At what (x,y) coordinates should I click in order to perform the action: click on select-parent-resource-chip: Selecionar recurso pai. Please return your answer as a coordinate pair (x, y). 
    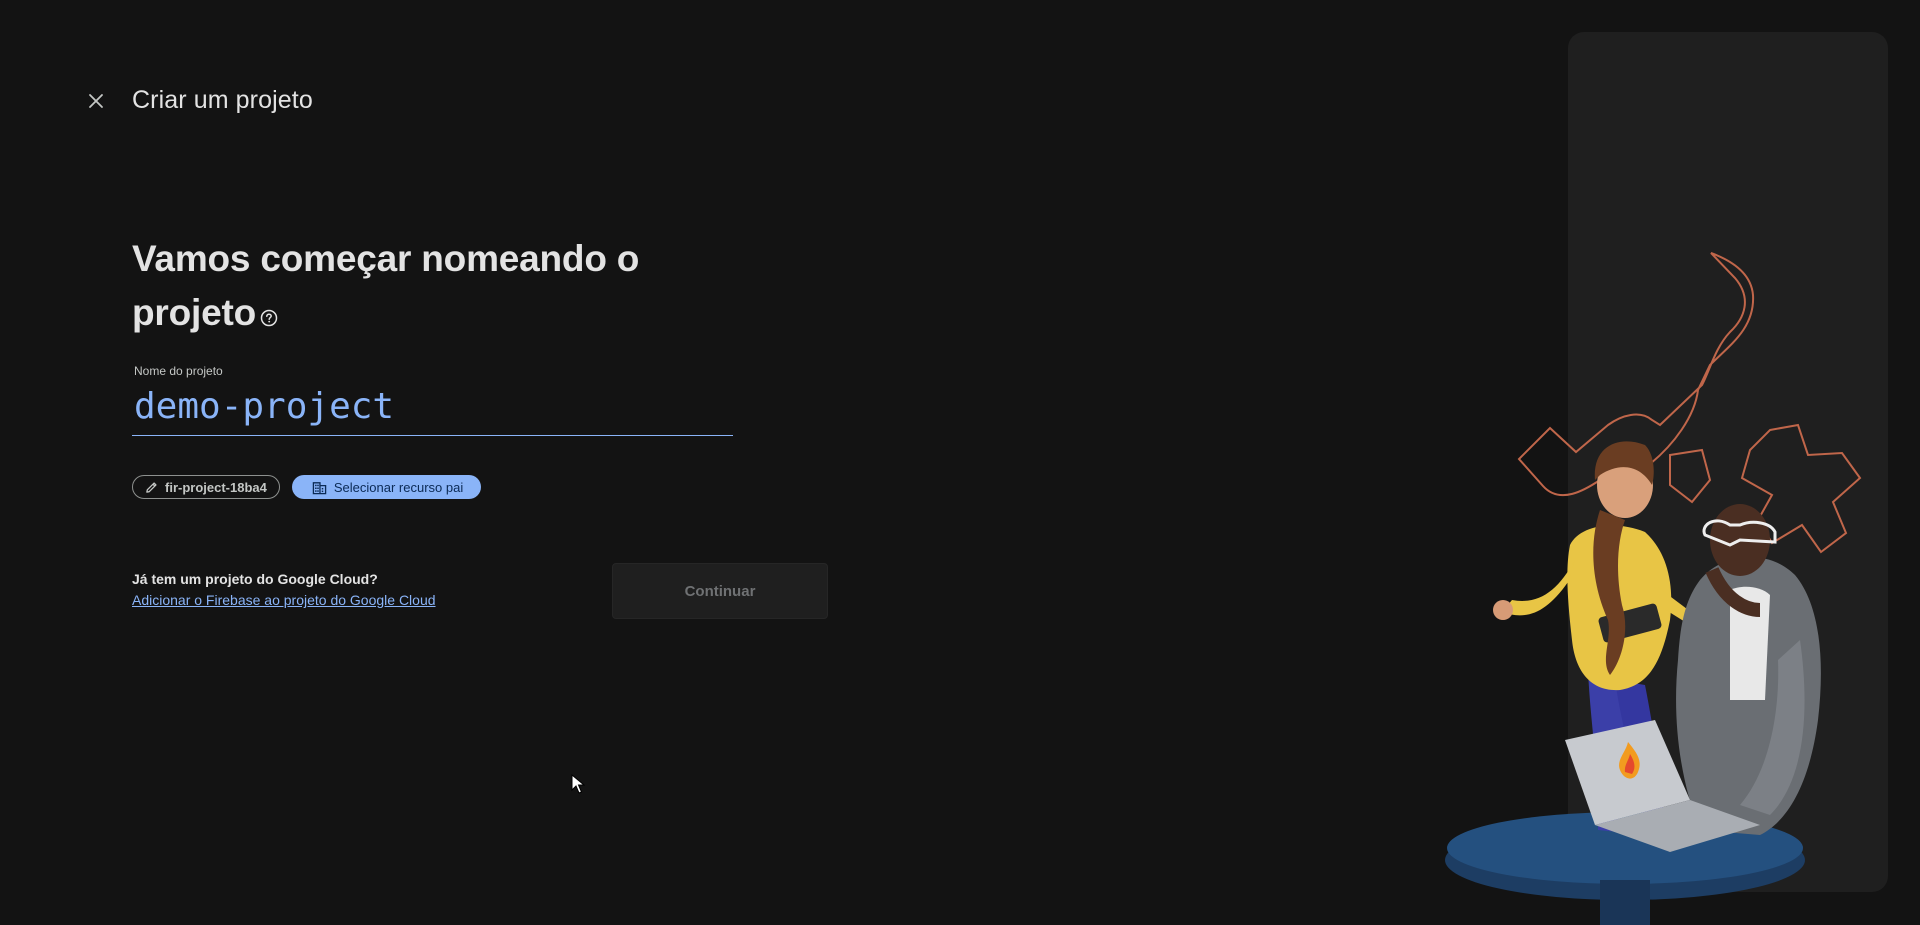
    Looking at the image, I should click on (386, 487).